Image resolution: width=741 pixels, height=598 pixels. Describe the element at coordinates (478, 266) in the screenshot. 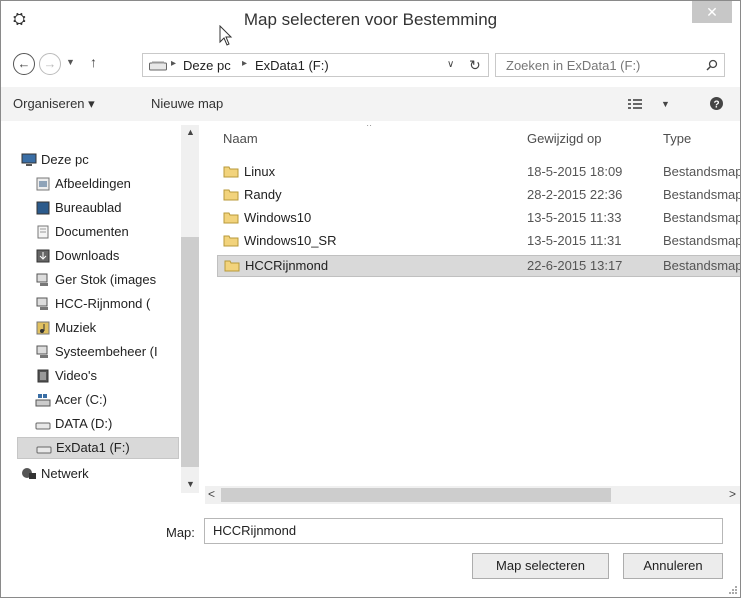

I see `table-row-selected: HCCRijnmond 22-6-2015 13:17 Bestandsmap` at that location.